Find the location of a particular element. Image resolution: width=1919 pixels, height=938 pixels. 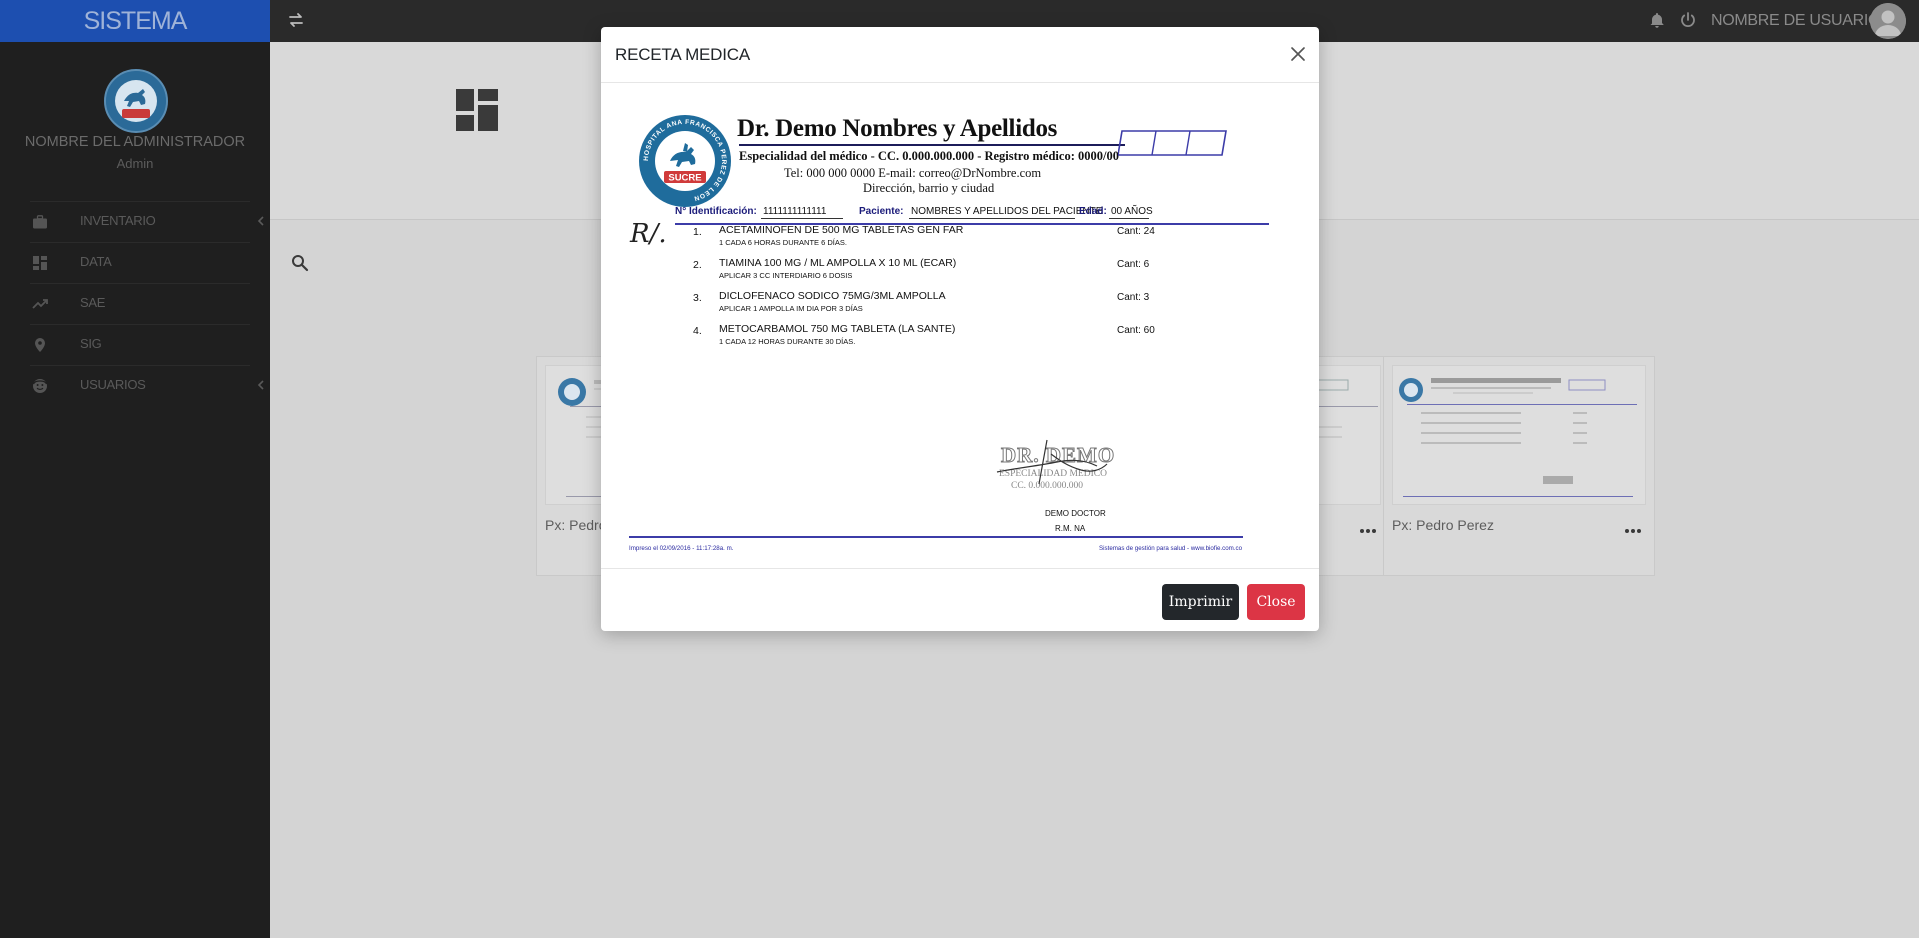

drug-quantity: Cant: 24 is located at coordinates (1136, 231).